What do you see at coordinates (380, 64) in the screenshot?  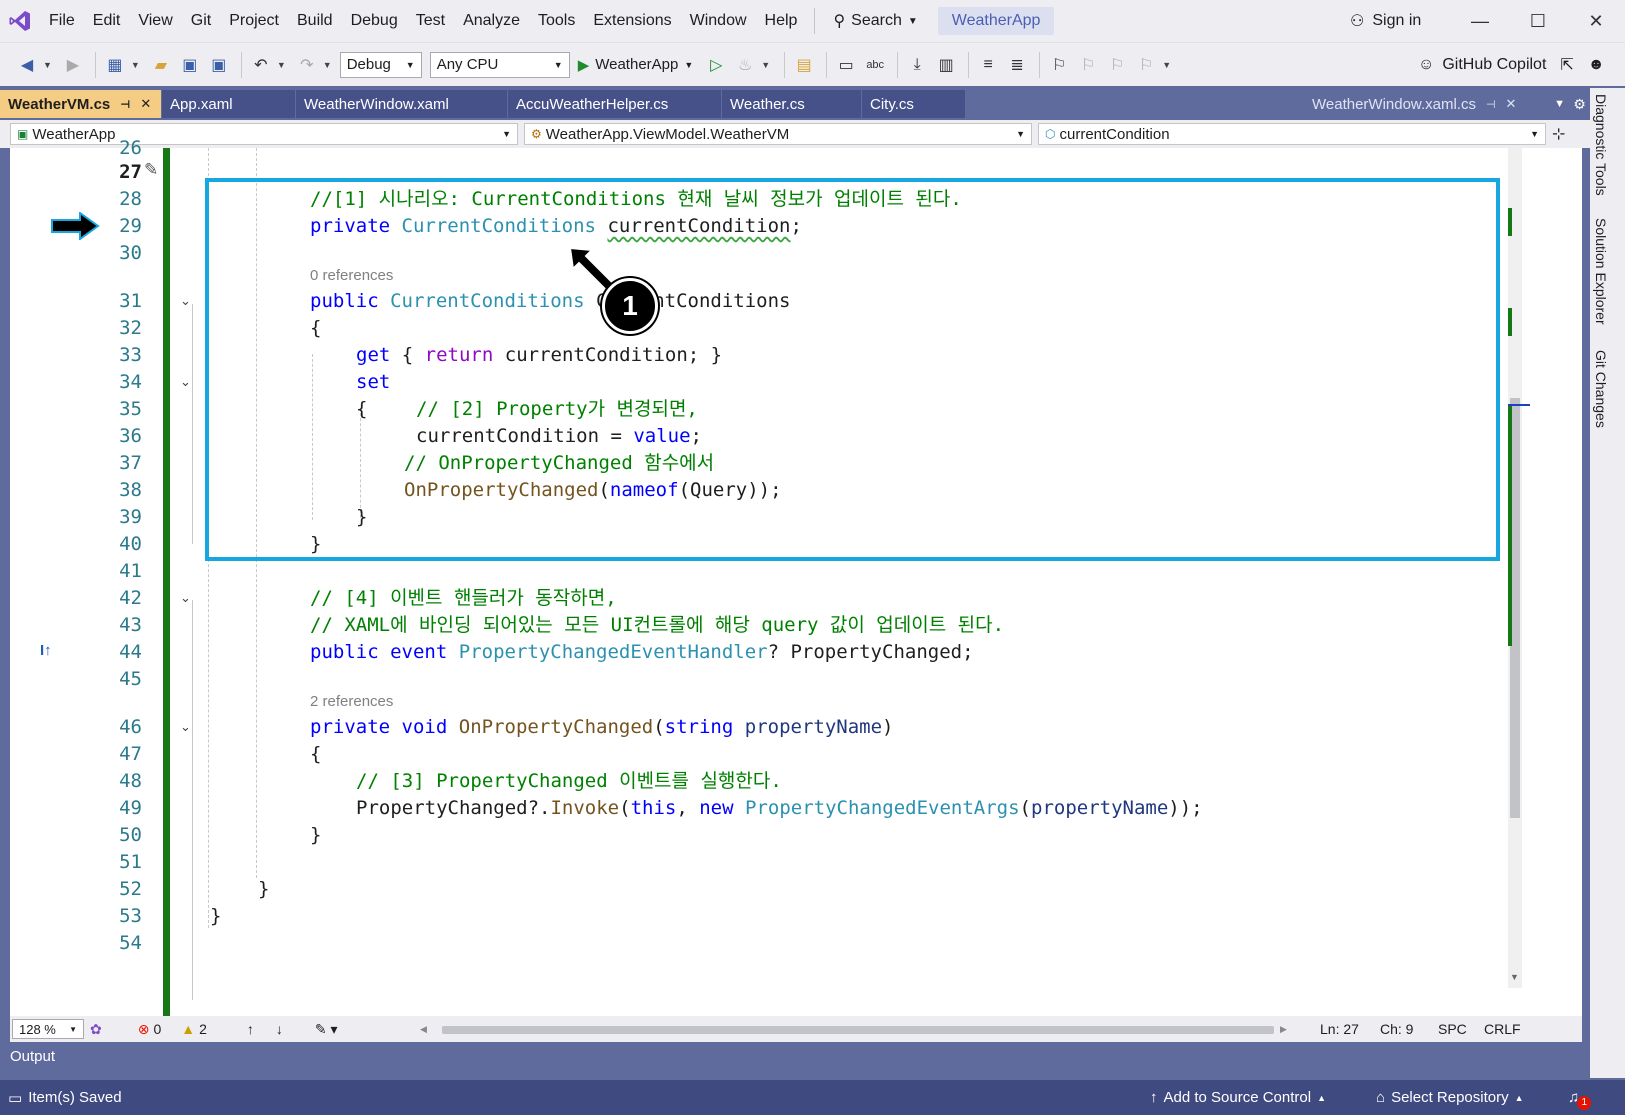 I see `configuration-select: Debug ▼` at bounding box center [380, 64].